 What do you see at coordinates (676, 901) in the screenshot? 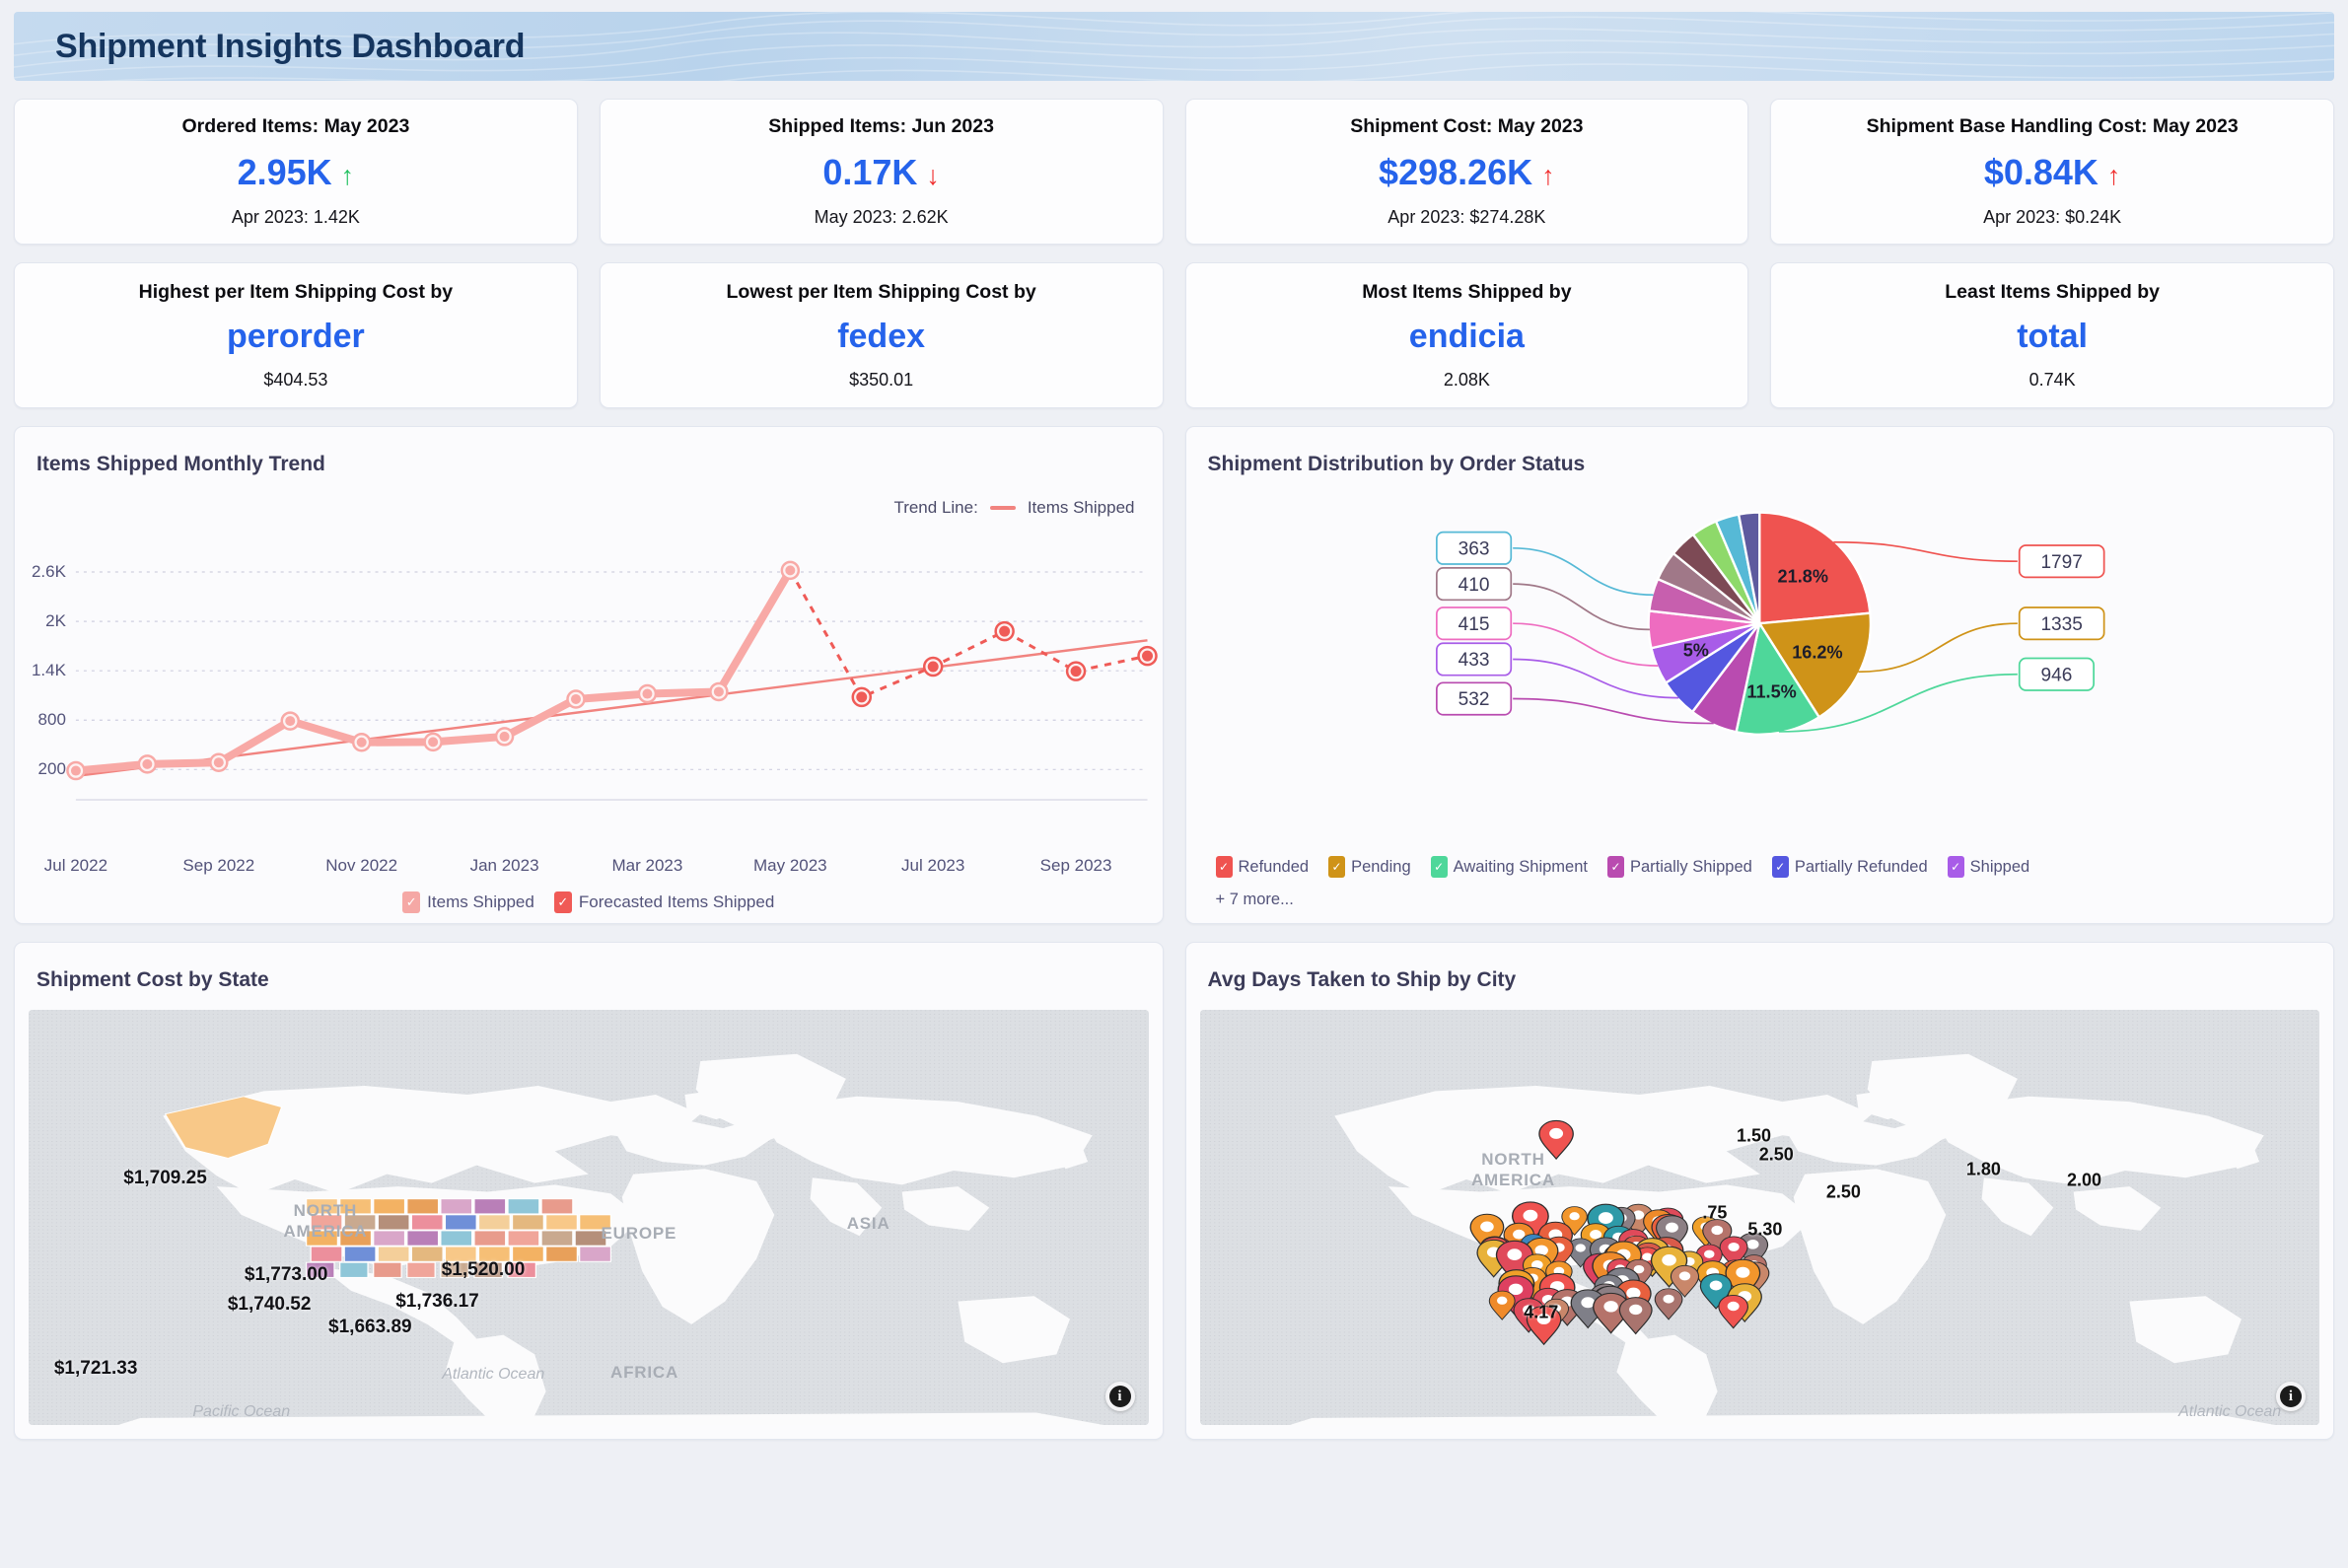
I see `line-legend-label: Forecasted Items Shipped` at bounding box center [676, 901].